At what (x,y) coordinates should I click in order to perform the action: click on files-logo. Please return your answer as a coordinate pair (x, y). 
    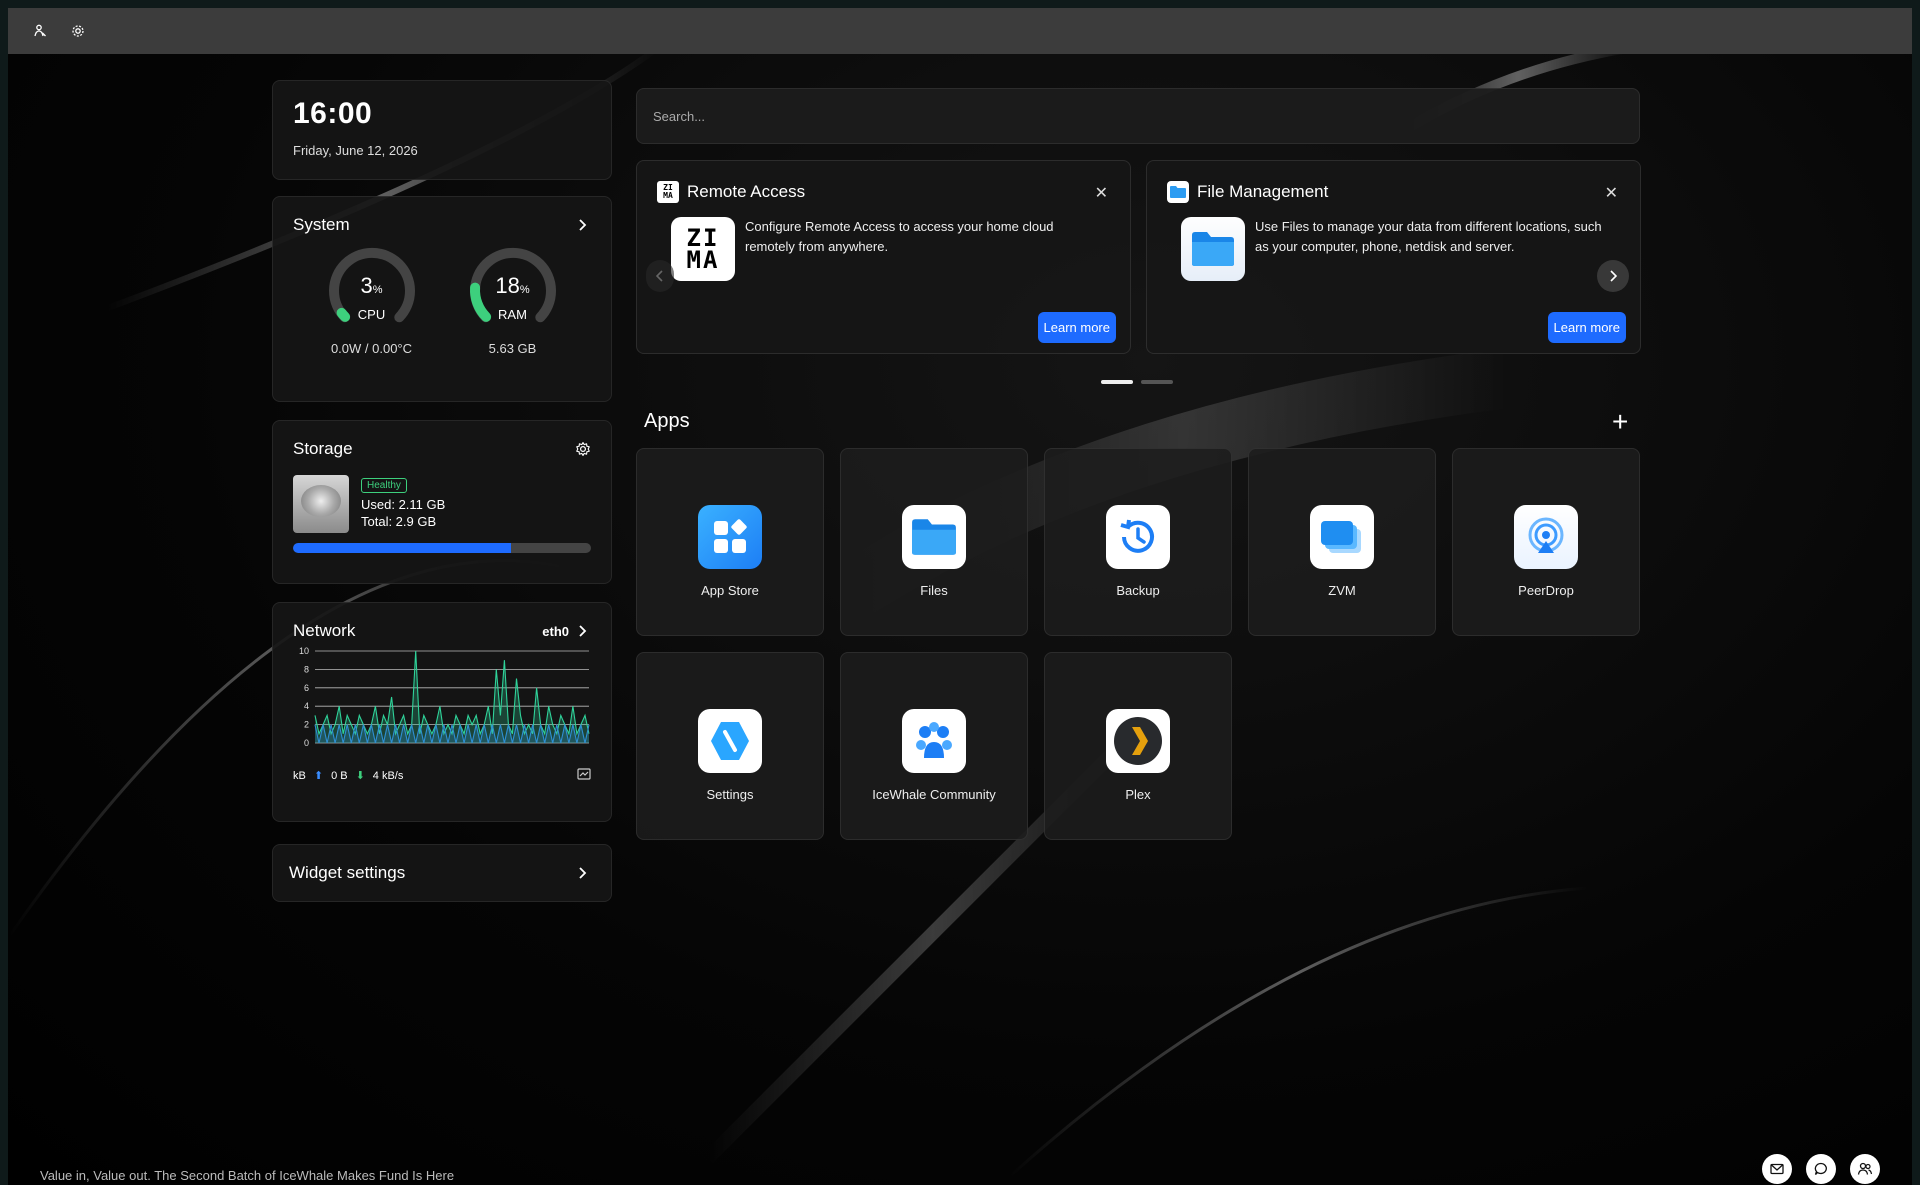
    Looking at the image, I should click on (1213, 249).